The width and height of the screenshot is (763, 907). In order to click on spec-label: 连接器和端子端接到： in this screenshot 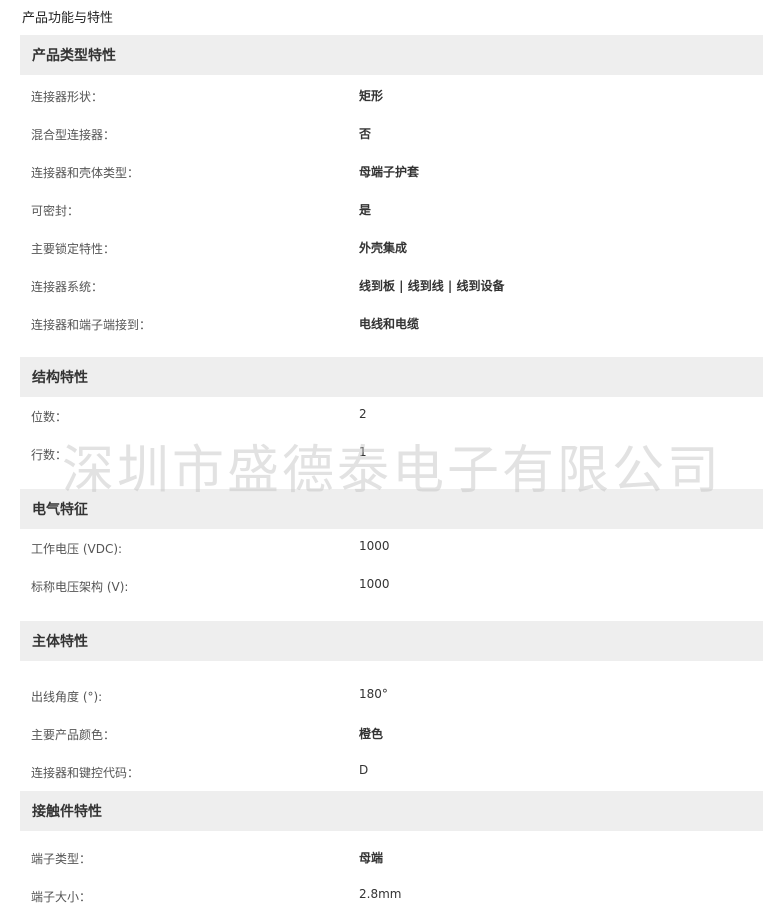, I will do `click(91, 325)`.